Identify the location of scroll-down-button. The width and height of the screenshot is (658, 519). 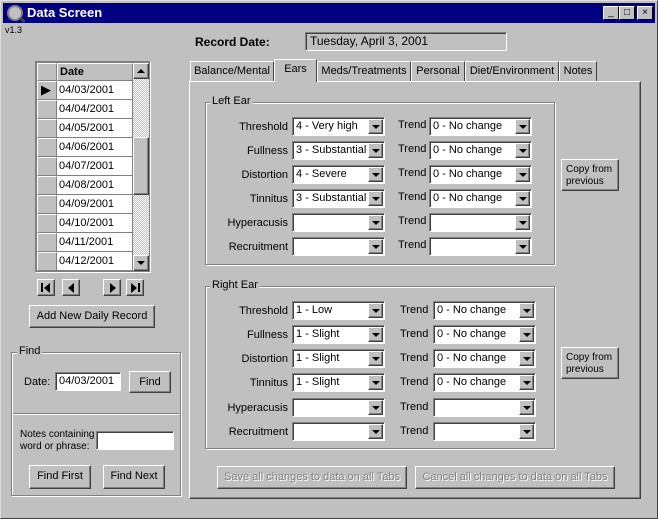
(141, 263).